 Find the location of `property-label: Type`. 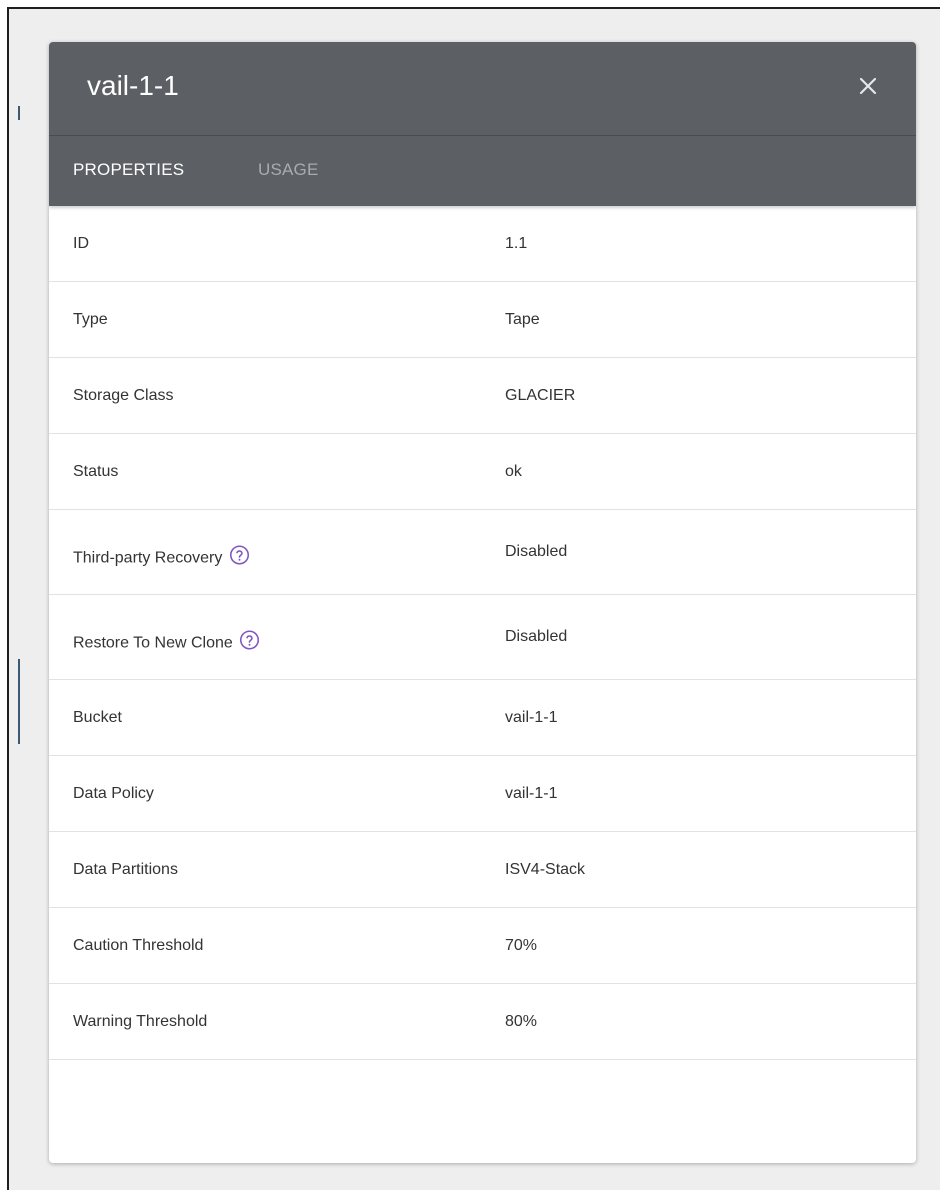

property-label: Type is located at coordinates (90, 319).